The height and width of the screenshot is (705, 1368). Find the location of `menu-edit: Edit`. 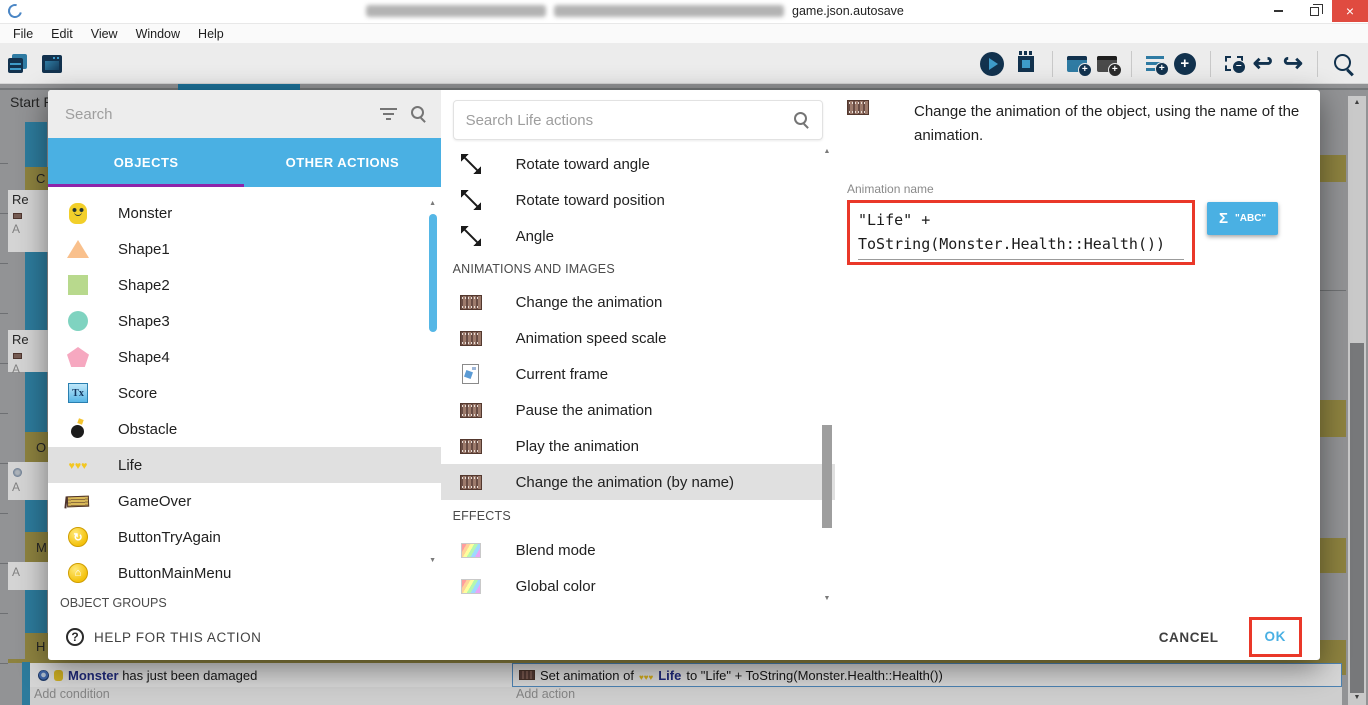

menu-edit: Edit is located at coordinates (62, 34).